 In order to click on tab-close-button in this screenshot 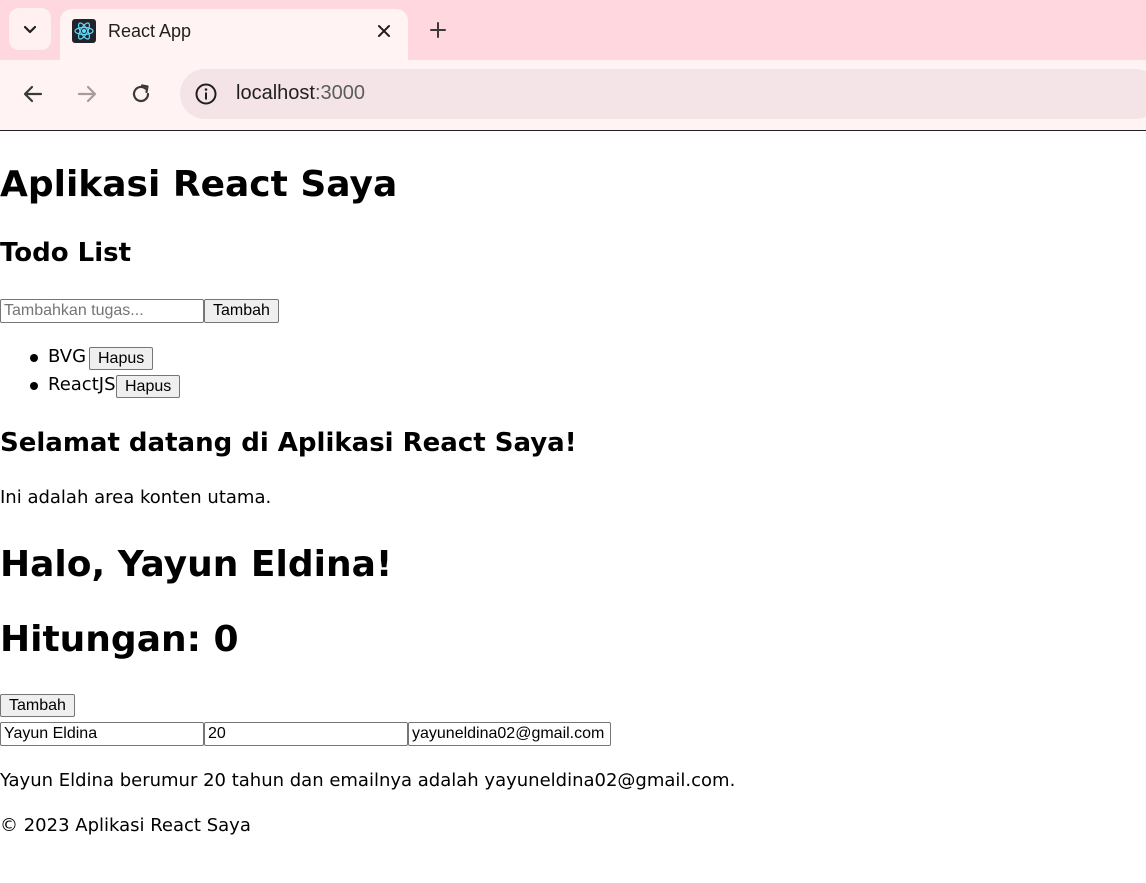, I will do `click(384, 31)`.